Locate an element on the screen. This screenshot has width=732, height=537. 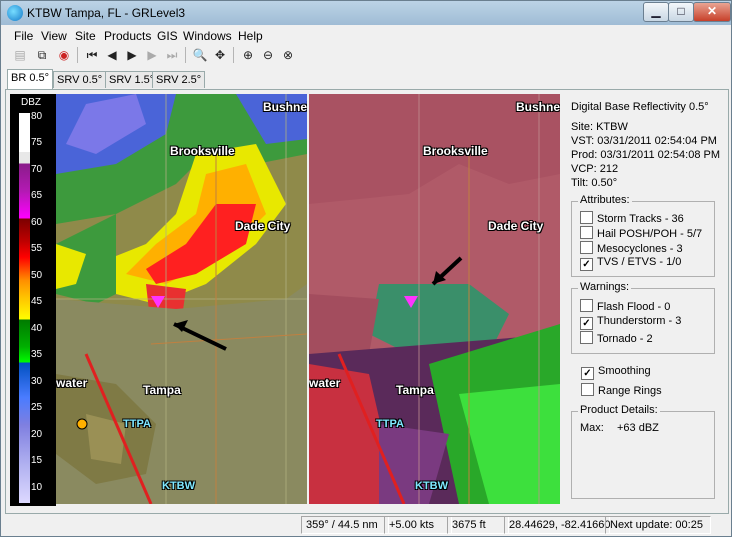
product-details-title: Product Details: is located at coordinates (619, 410).